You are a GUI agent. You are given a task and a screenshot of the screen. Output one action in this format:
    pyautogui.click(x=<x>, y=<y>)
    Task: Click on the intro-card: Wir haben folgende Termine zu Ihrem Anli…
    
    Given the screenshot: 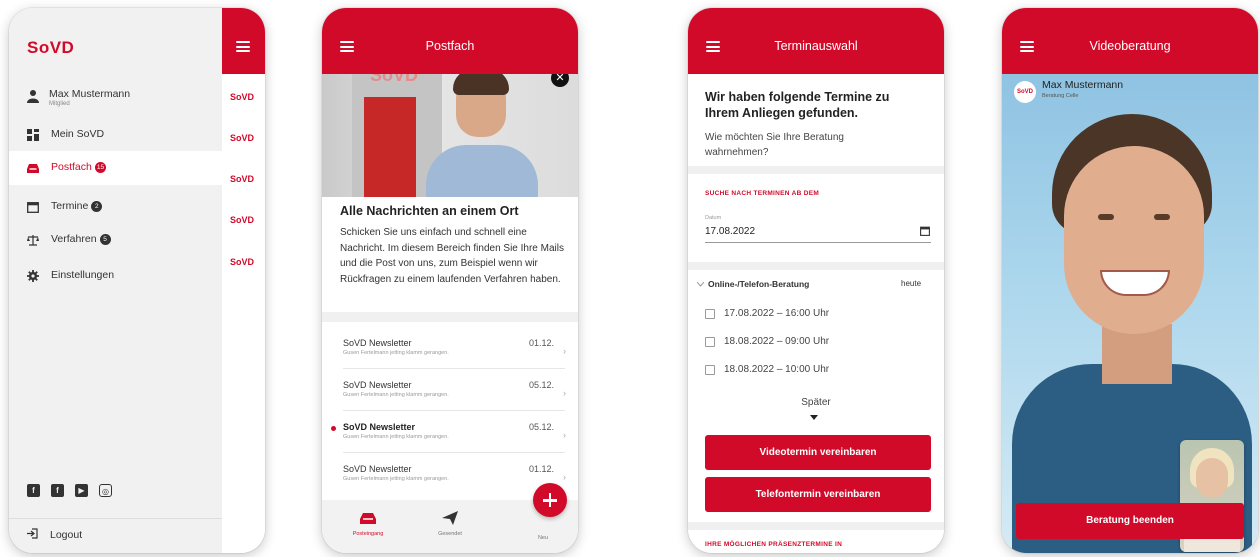 What is the action you would take?
    pyautogui.click(x=816, y=120)
    